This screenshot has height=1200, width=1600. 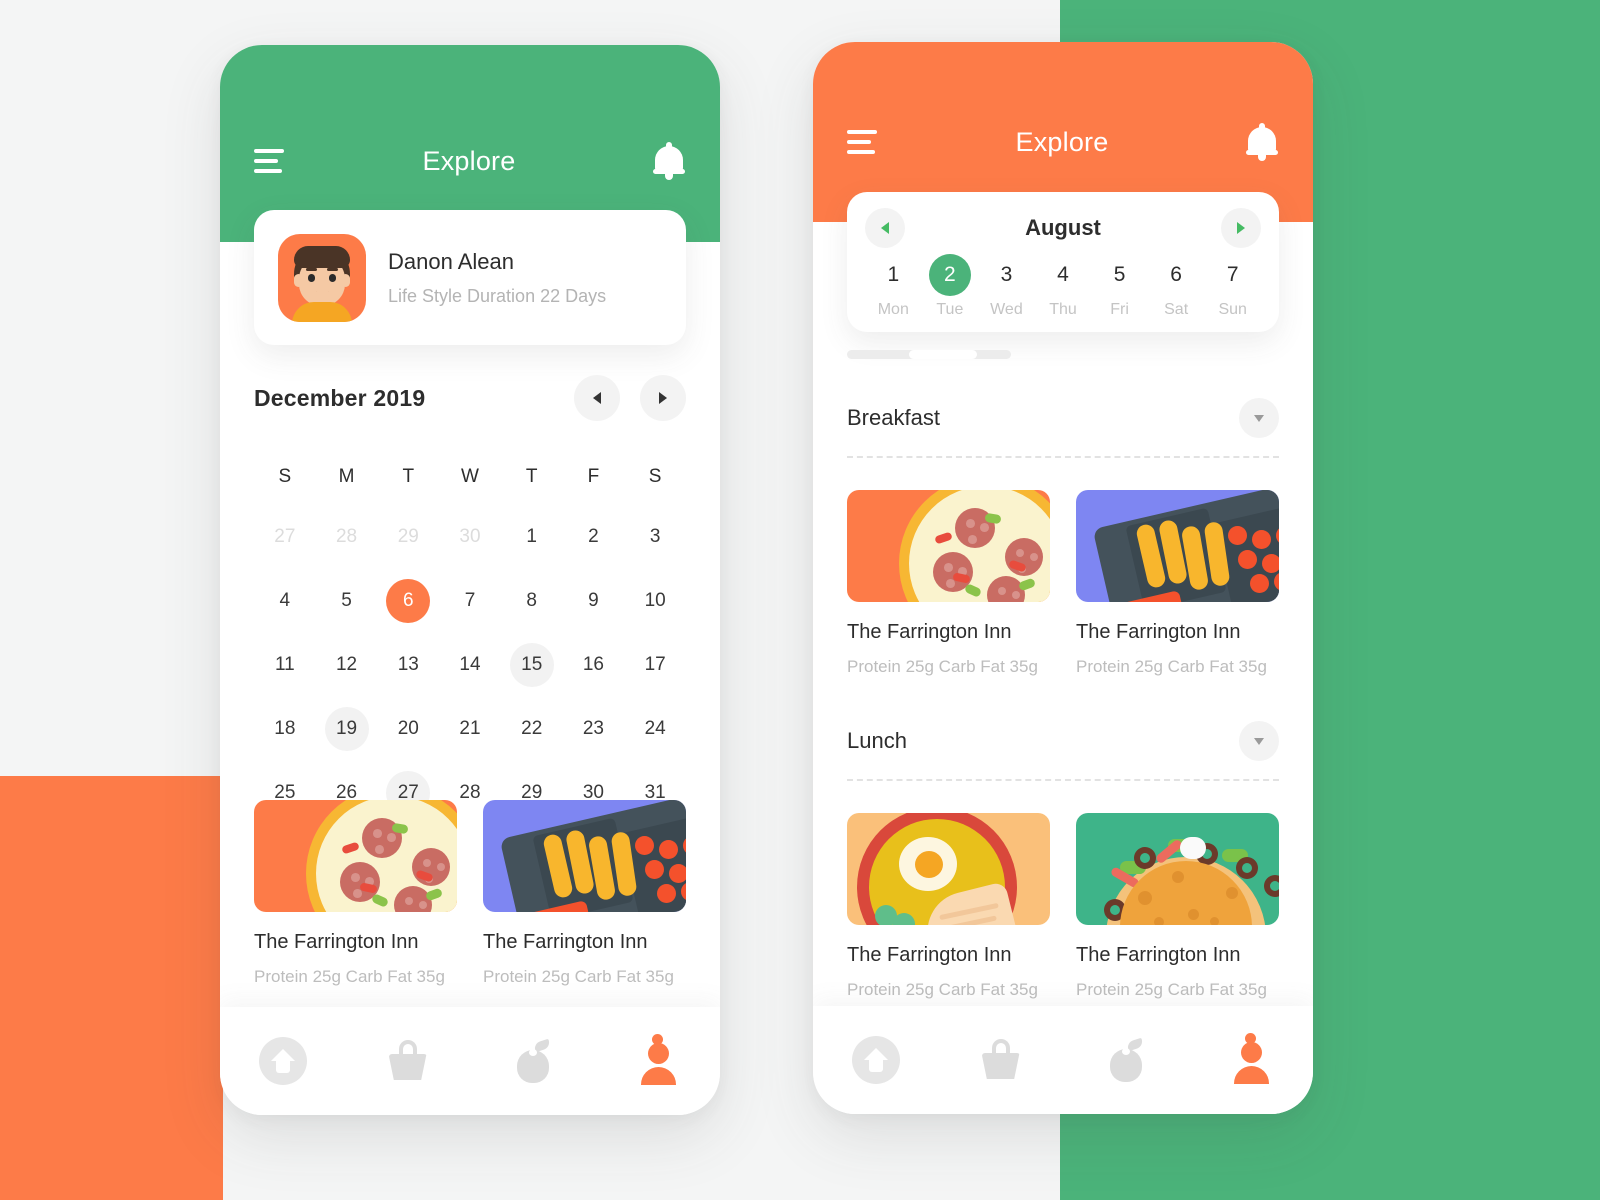 I want to click on calendar-day-cell: 30, so click(x=470, y=537).